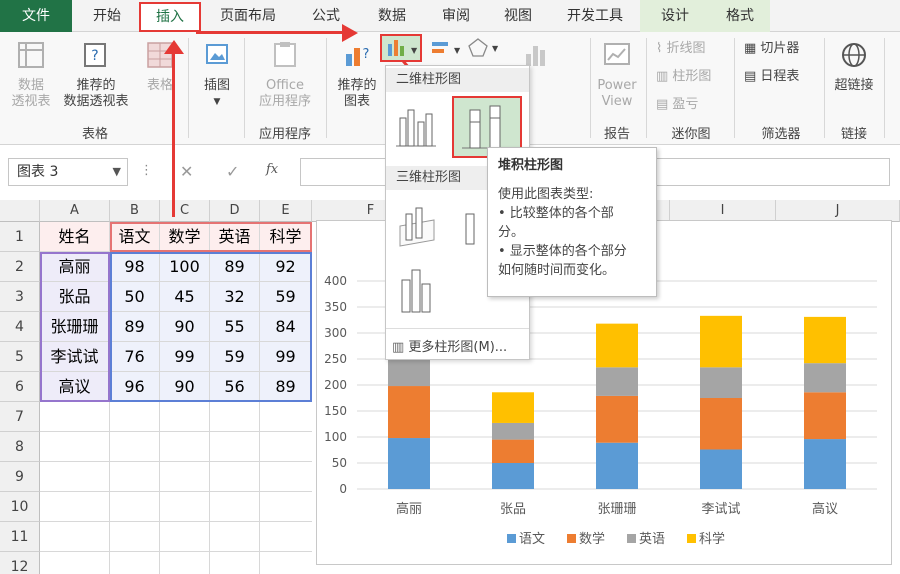  I want to click on row-header: 10, so click(20, 507).